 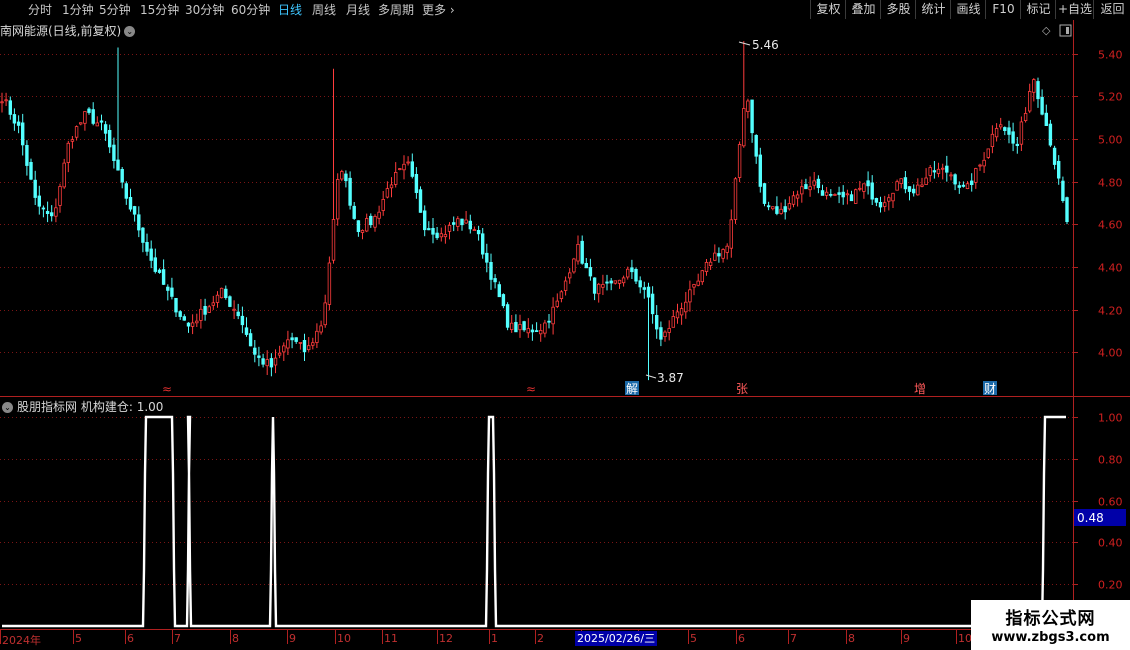 I want to click on svg-text: 解, so click(x=632, y=389).